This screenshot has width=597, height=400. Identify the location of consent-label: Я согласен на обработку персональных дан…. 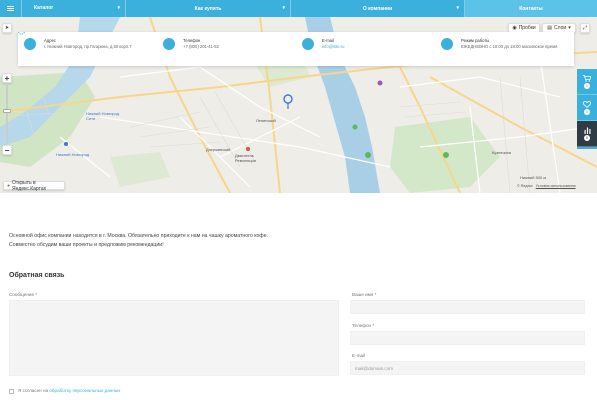
(69, 390).